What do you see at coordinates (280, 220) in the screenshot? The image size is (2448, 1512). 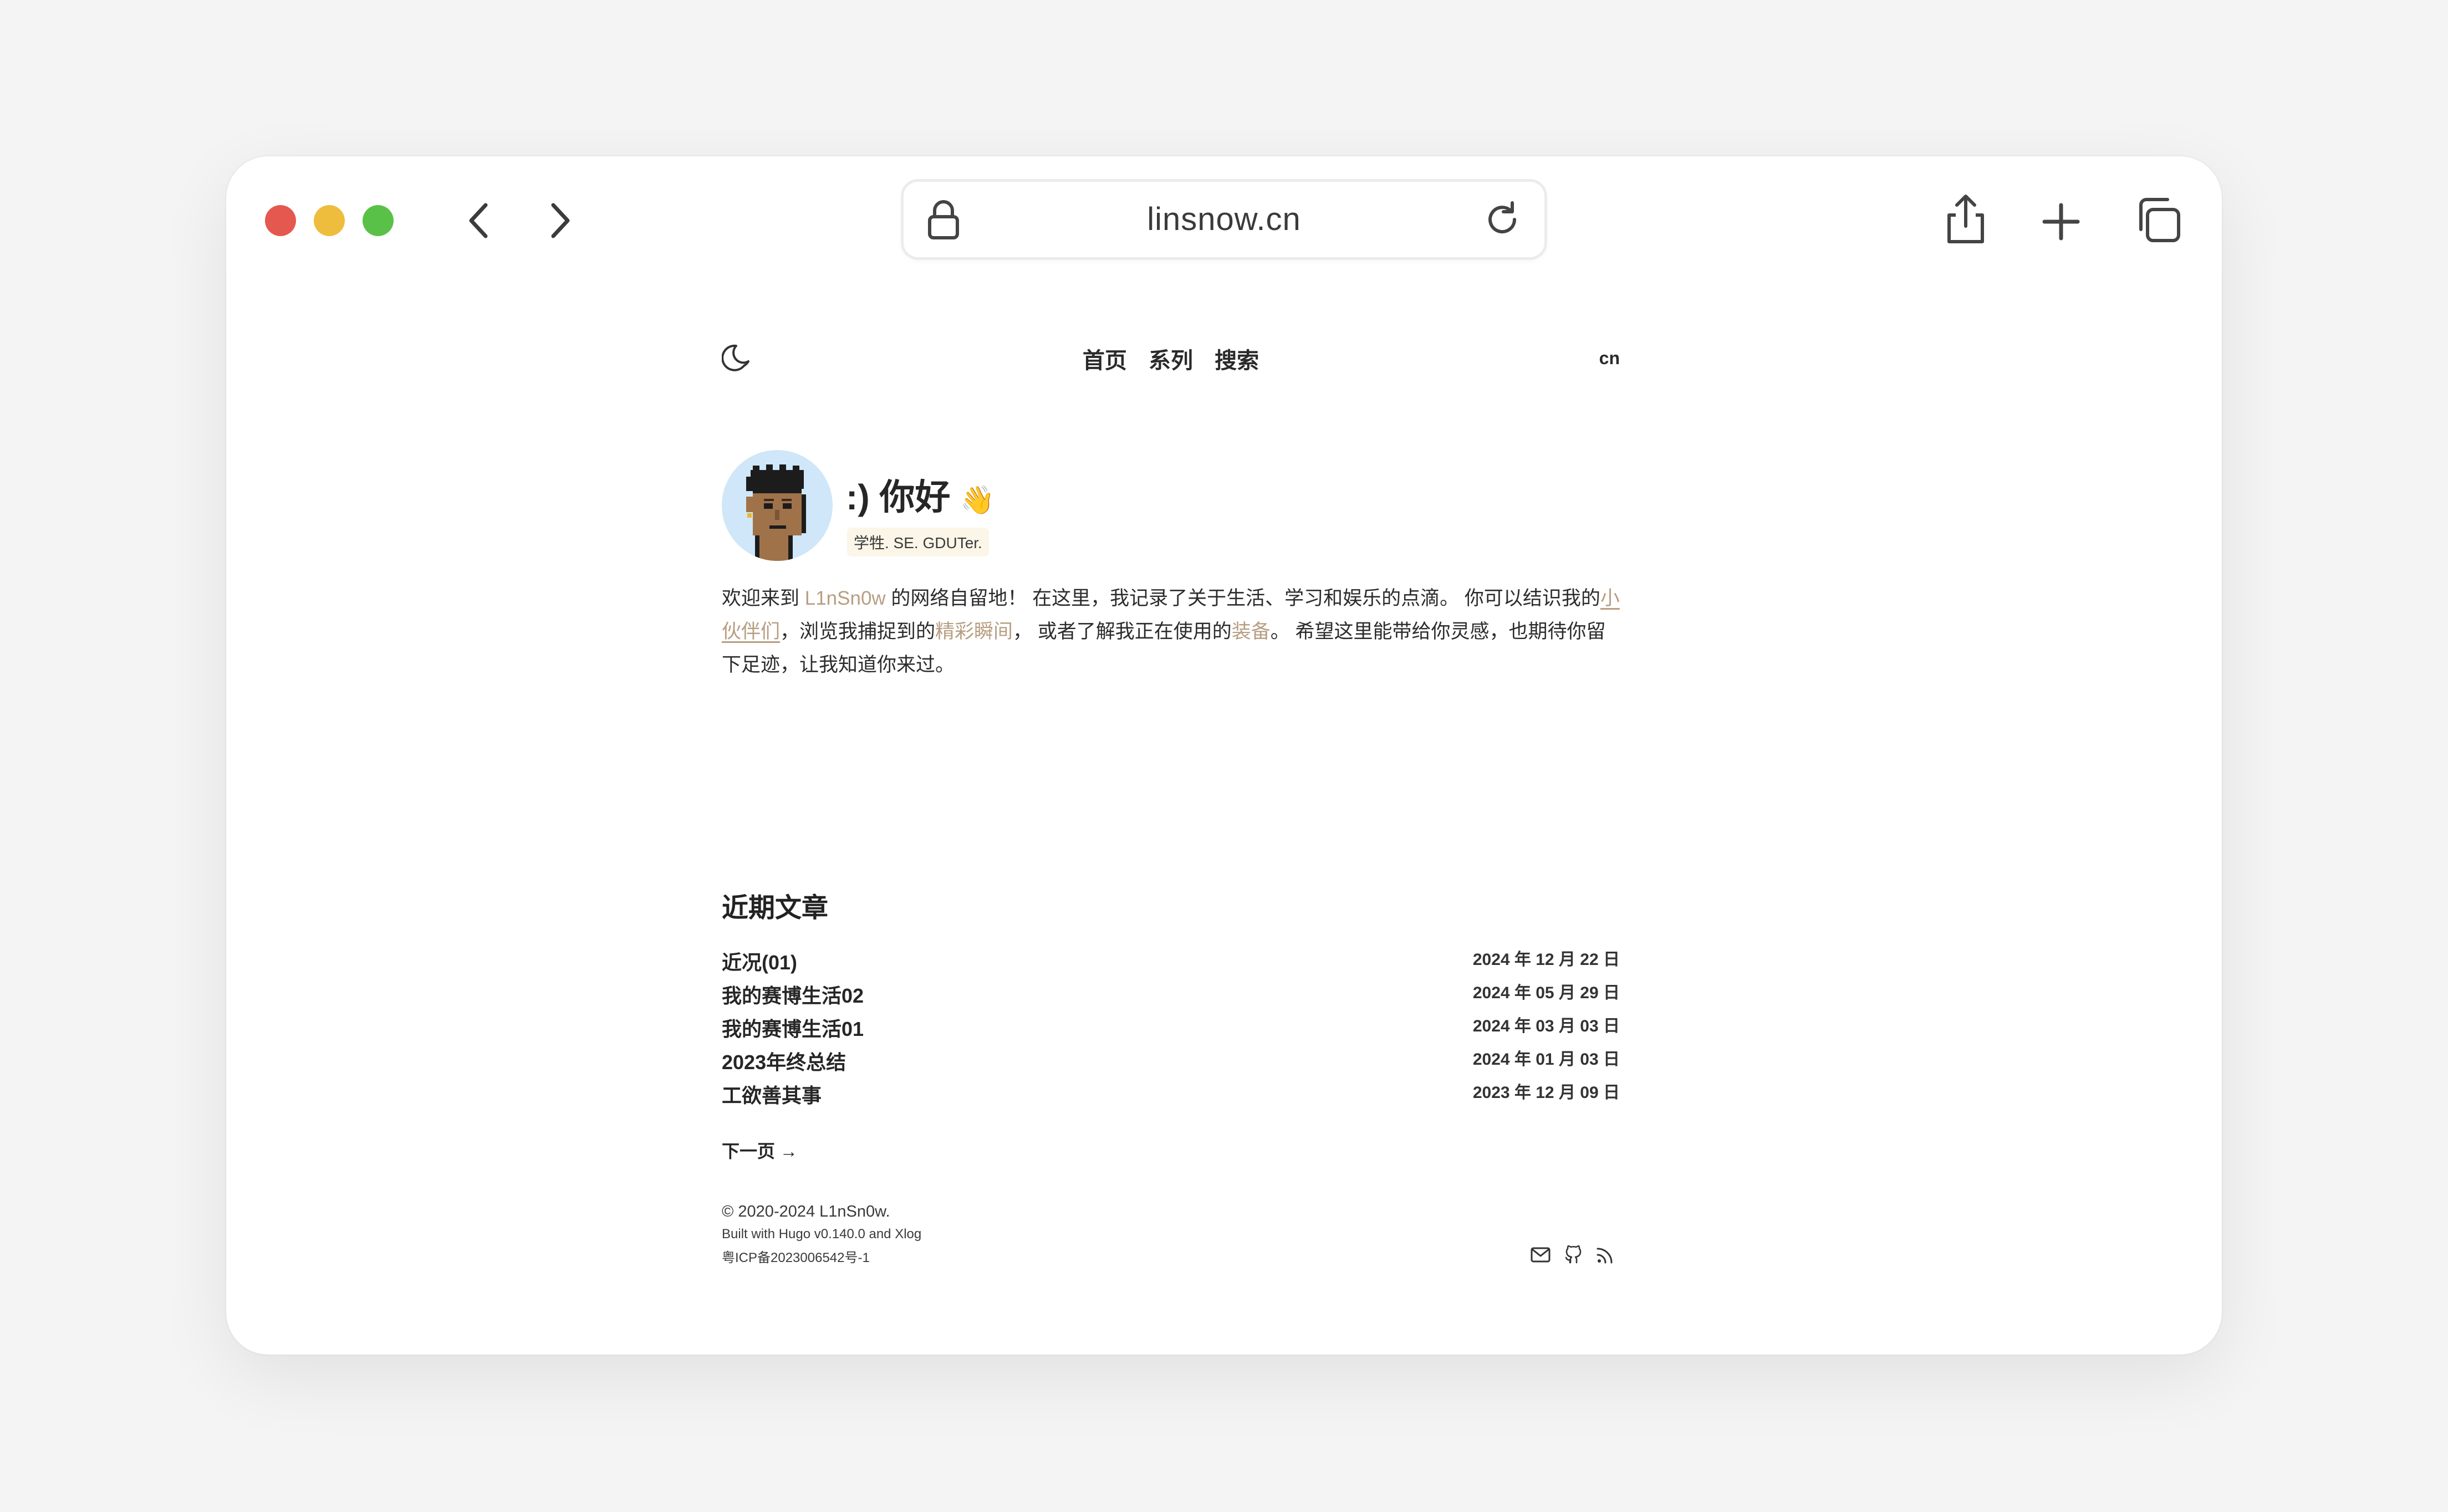 I see `close-window-button` at bounding box center [280, 220].